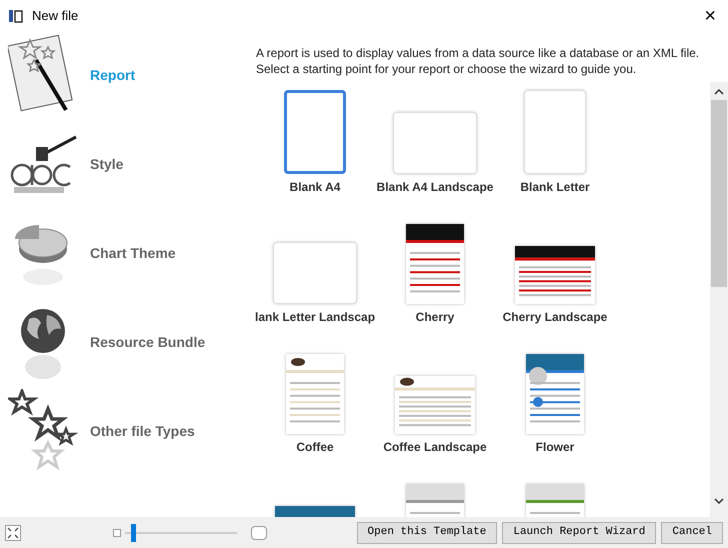 This screenshot has height=548, width=728. Describe the element at coordinates (181, 533) in the screenshot. I see `zoom-slider` at that location.